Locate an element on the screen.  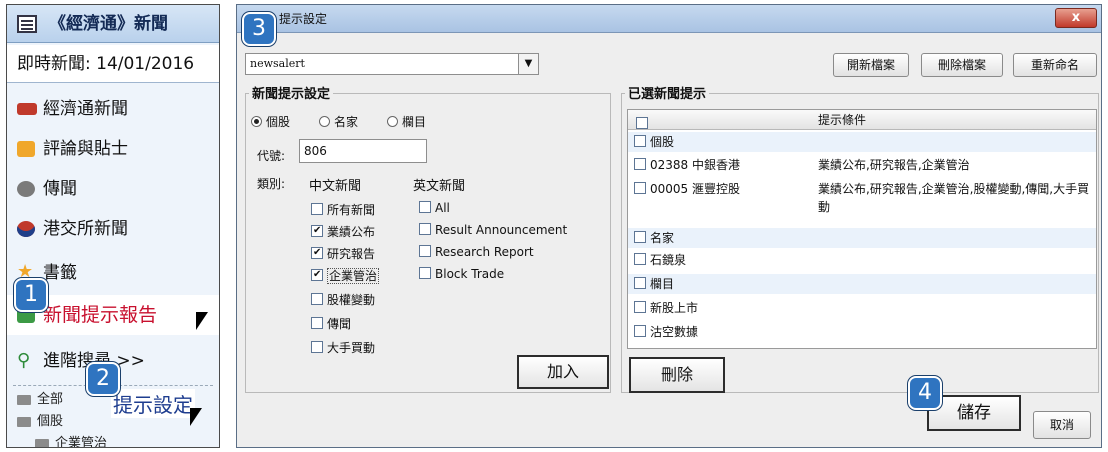
checkbox-research-report: Research Report is located at coordinates (476, 252).